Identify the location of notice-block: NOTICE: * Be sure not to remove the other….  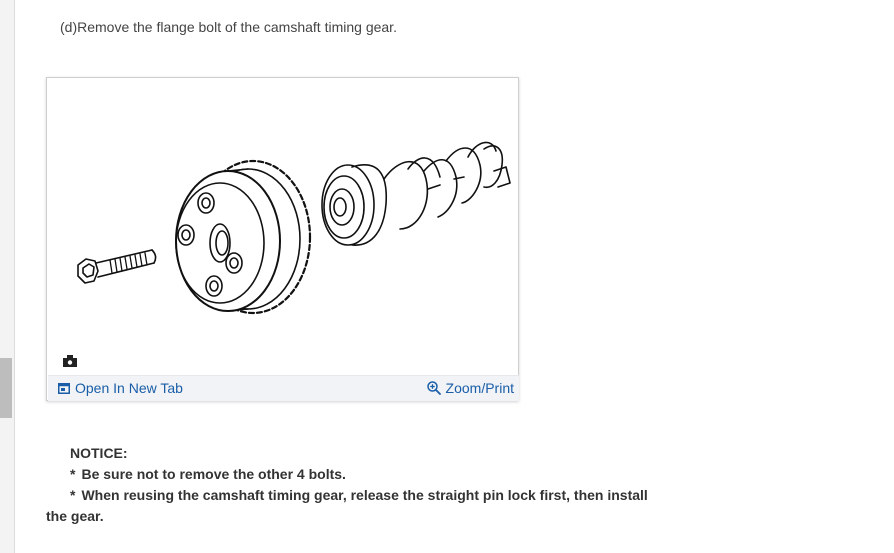
(356, 485).